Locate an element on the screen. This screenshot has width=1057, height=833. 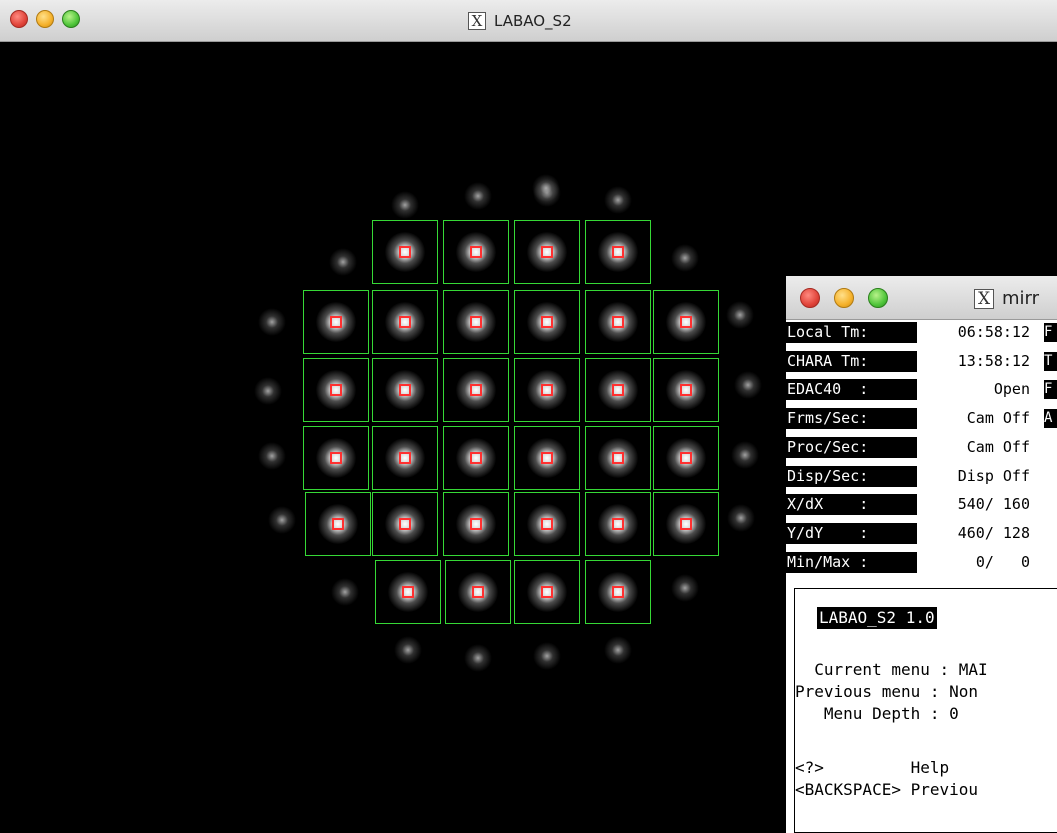
close-button is located at coordinates (19, 19).